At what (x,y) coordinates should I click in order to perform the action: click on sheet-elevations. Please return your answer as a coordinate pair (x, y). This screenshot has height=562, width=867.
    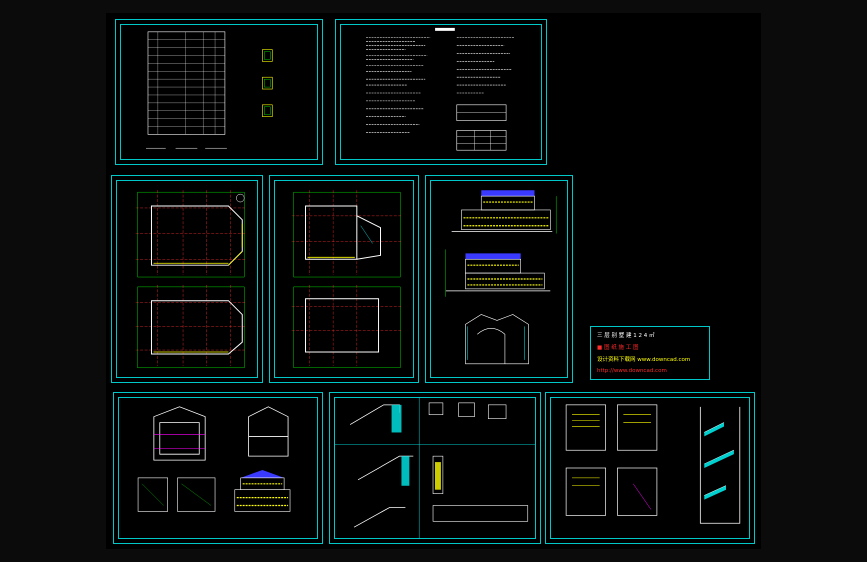
    Looking at the image, I should click on (499, 279).